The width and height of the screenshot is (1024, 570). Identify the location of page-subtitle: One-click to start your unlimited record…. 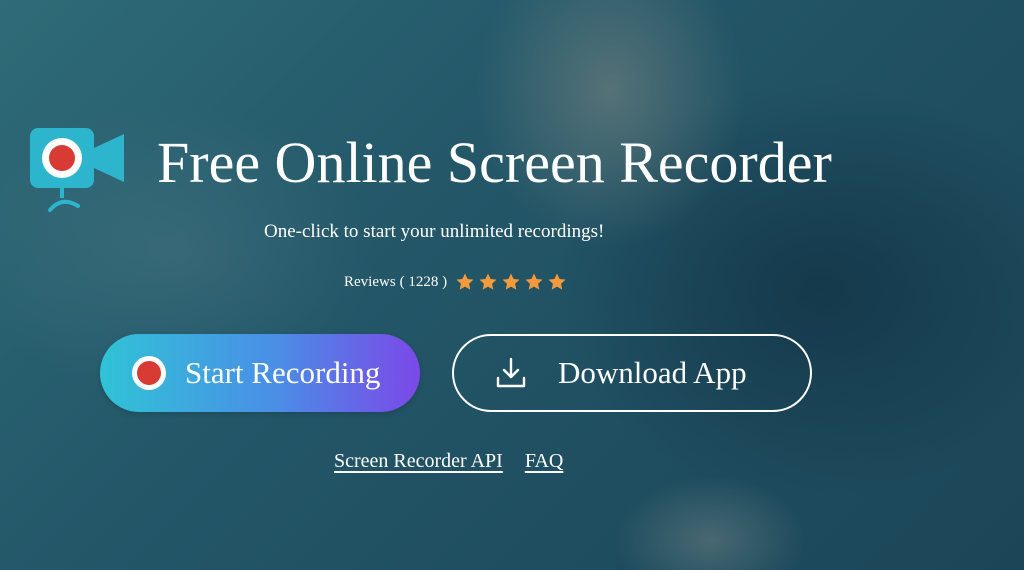
(434, 231).